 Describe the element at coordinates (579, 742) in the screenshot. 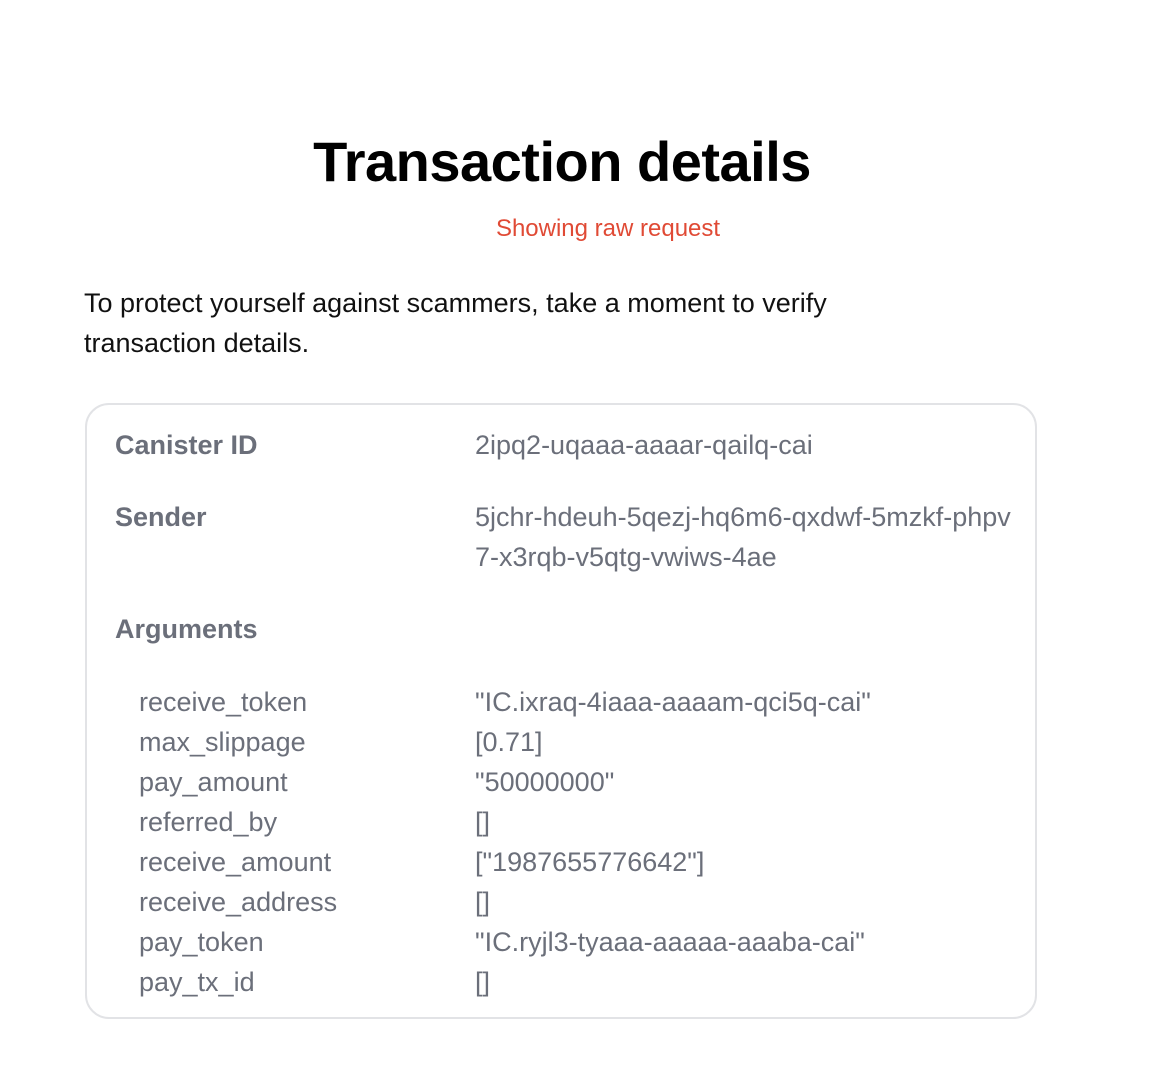

I see `argument-row: max_slippage [0.71]` at that location.